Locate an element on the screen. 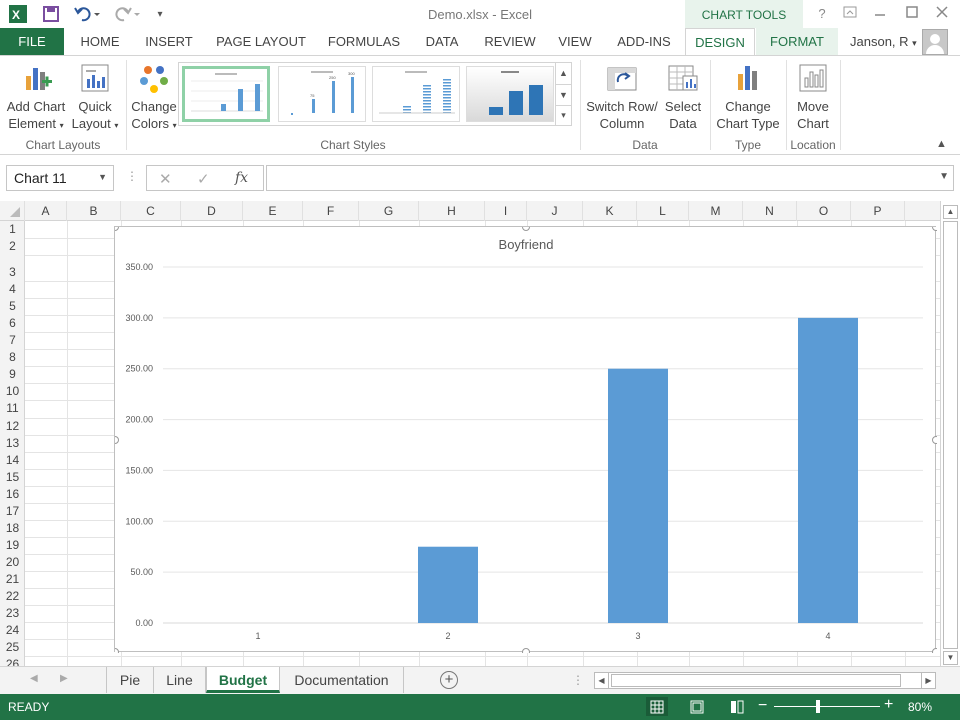 This screenshot has width=960, height=720. tab-review: REVIEW is located at coordinates (510, 41).